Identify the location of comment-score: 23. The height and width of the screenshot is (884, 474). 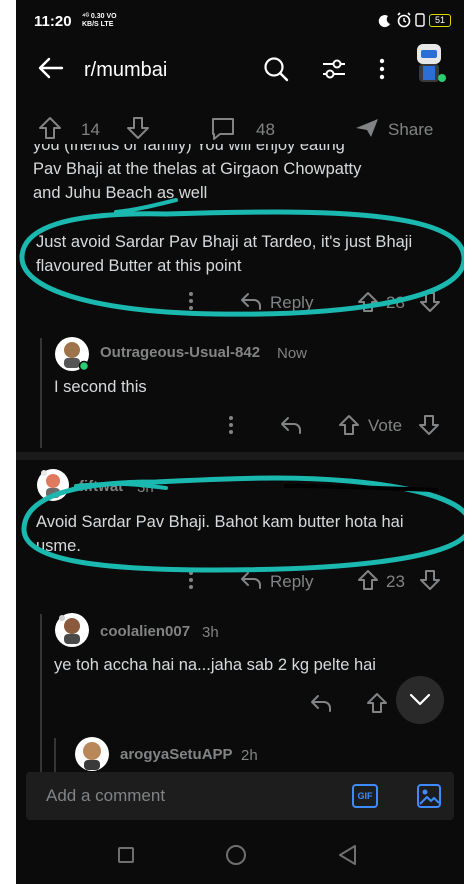
(395, 581).